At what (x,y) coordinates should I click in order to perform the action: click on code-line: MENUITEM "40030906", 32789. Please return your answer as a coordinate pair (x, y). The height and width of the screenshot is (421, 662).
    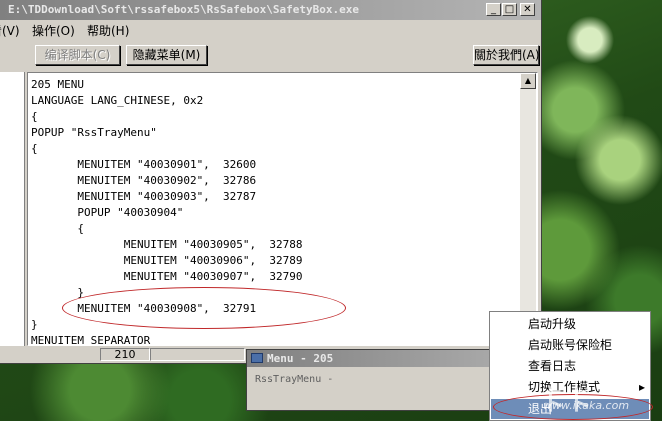
    Looking at the image, I should click on (167, 260).